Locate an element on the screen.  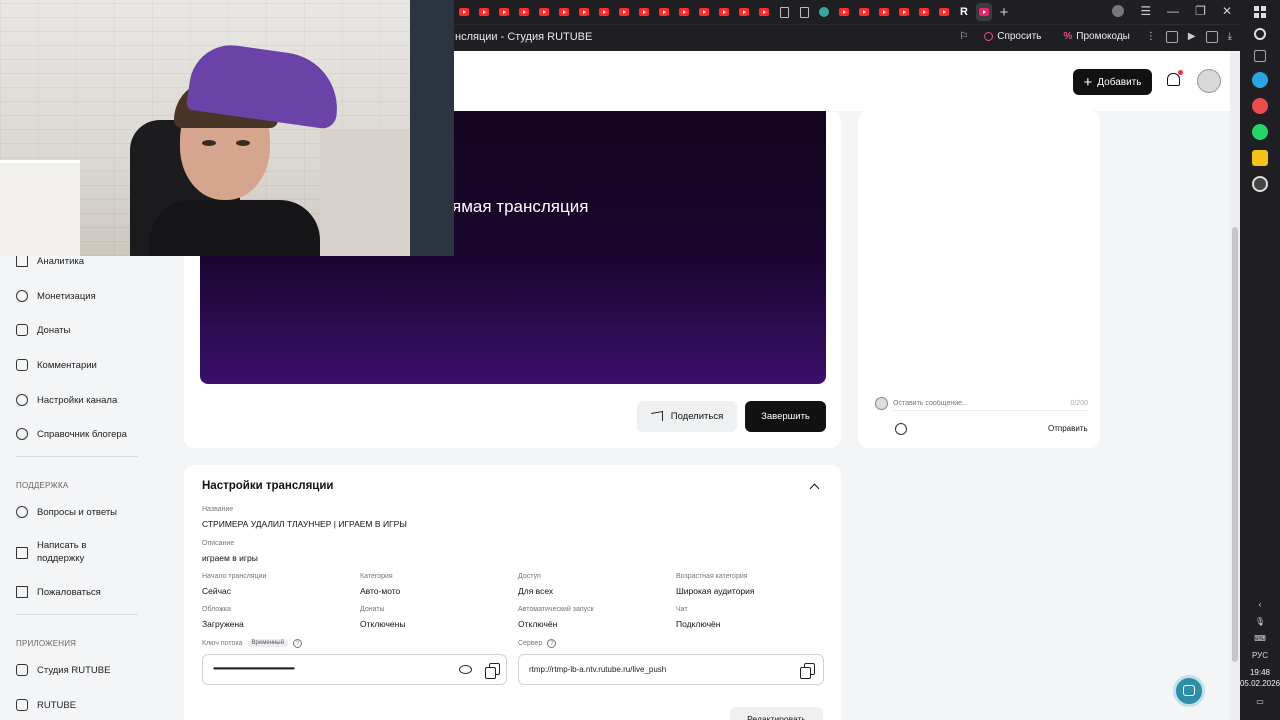
end-stream-button: Завершить is located at coordinates (785, 416).